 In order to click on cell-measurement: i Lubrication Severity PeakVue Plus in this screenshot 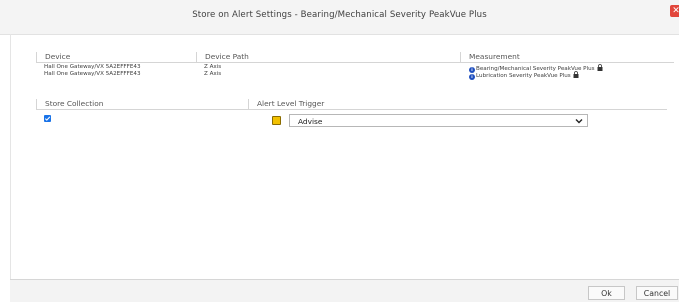, I will do `click(524, 75)`.